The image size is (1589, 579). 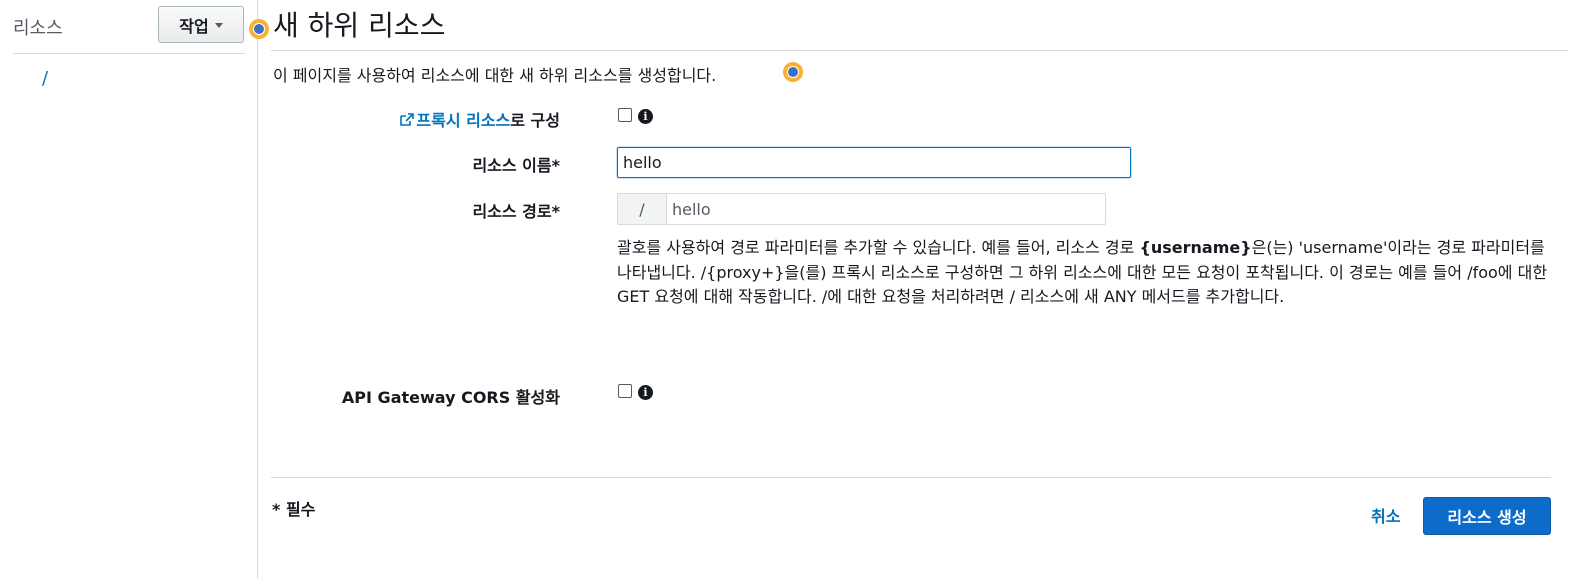 What do you see at coordinates (625, 115) in the screenshot?
I see `proxy-resource-checkbox` at bounding box center [625, 115].